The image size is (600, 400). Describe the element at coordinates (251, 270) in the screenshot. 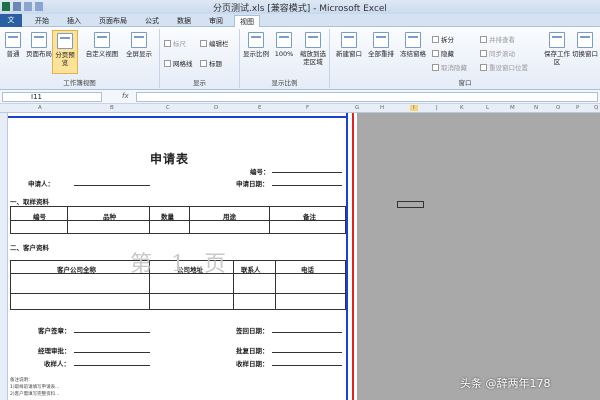

I see `column-header: 联系人` at that location.